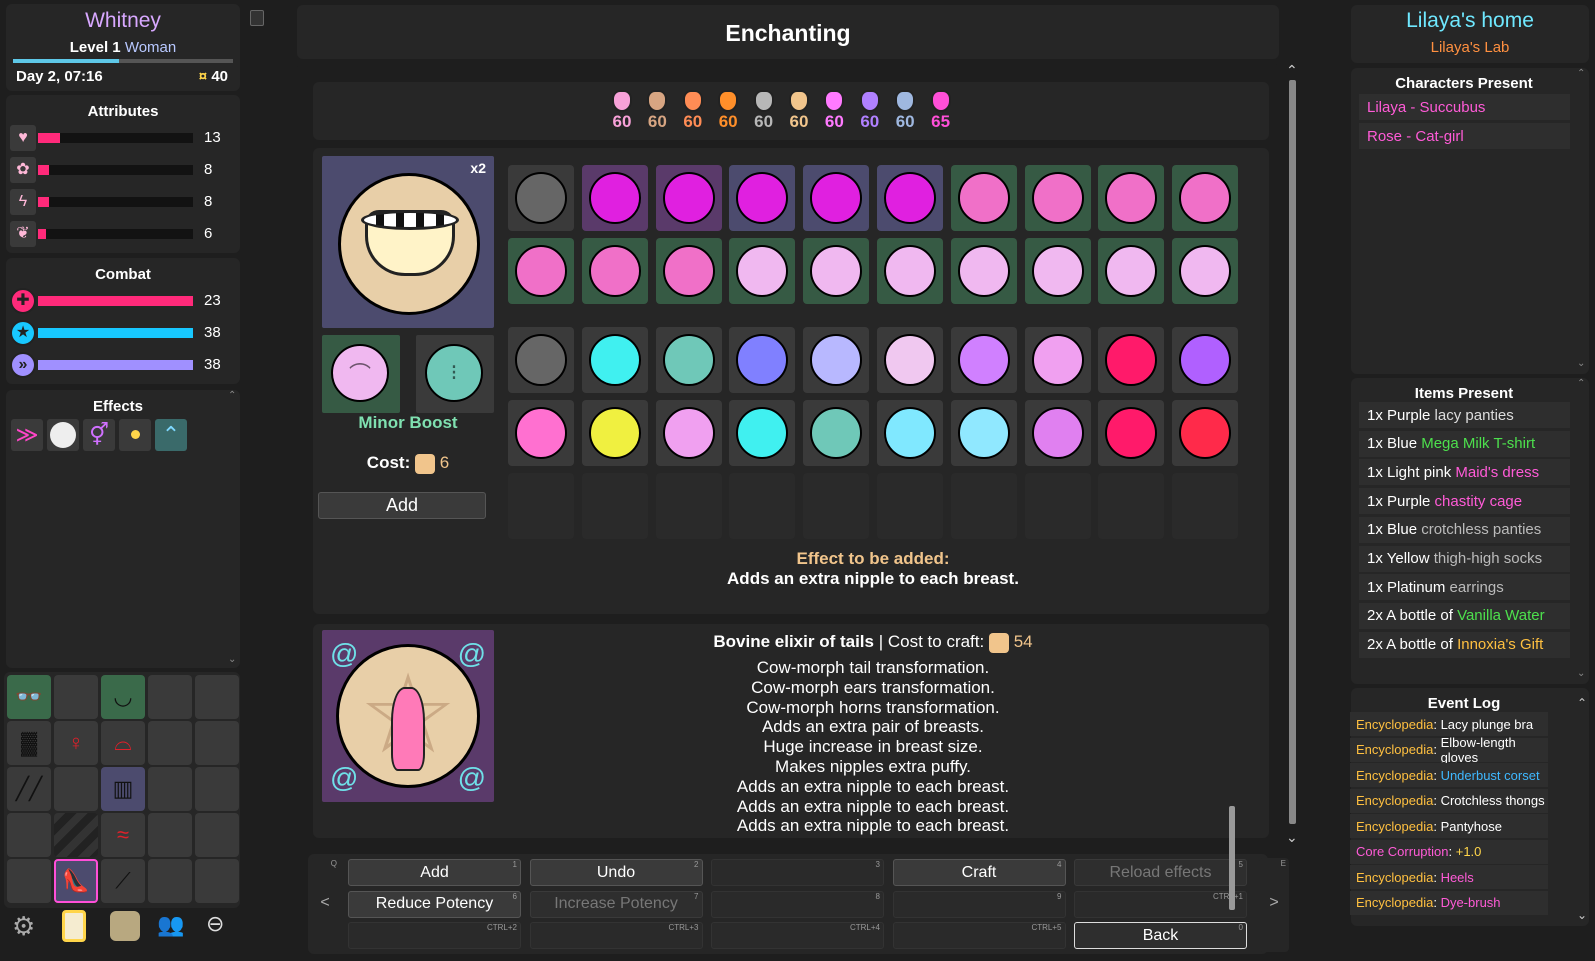 The image size is (1595, 961). I want to click on effect-icon-chevron: ⌃, so click(171, 435).